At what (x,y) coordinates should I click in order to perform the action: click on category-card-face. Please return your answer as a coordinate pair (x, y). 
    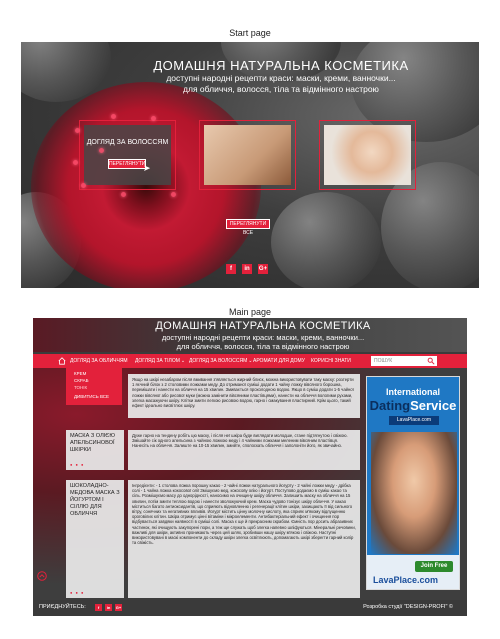
    Looking at the image, I should click on (367, 155).